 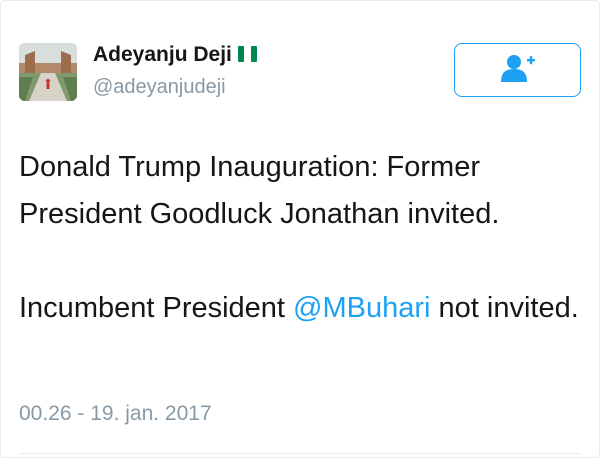 I want to click on mention-link: @MBuhari, so click(x=361, y=308).